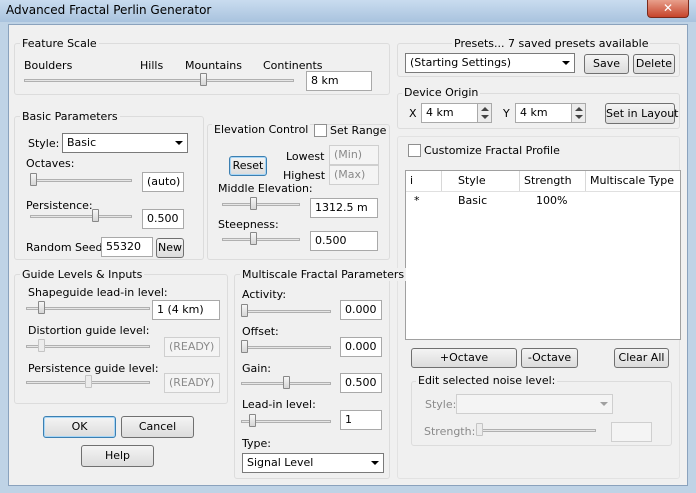 This screenshot has height=493, width=696. I want to click on presets-title: Presets... 7 saved presets available, so click(551, 43).